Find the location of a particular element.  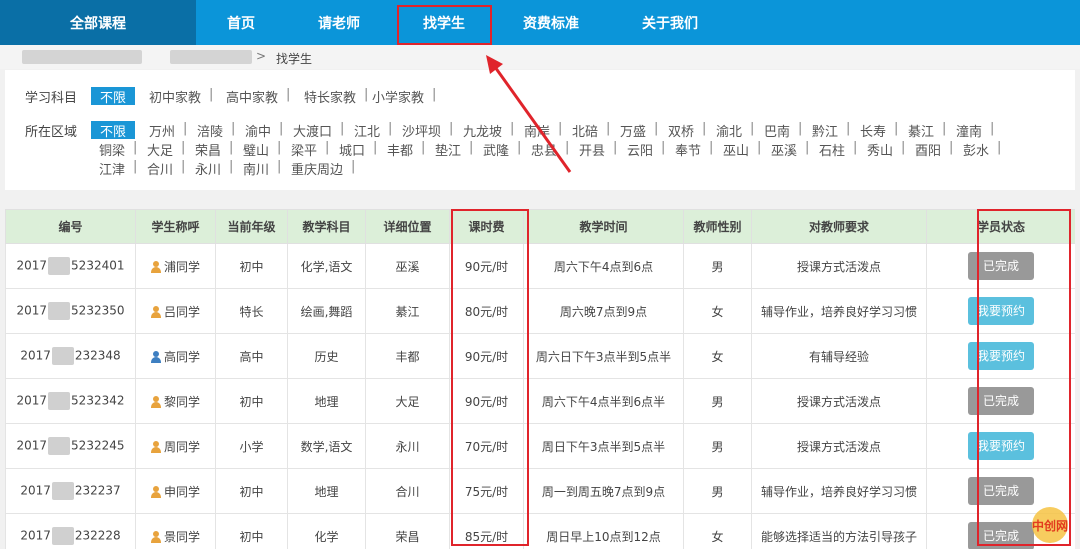

watermark-logo: 中创网 is located at coordinates (1050, 525).